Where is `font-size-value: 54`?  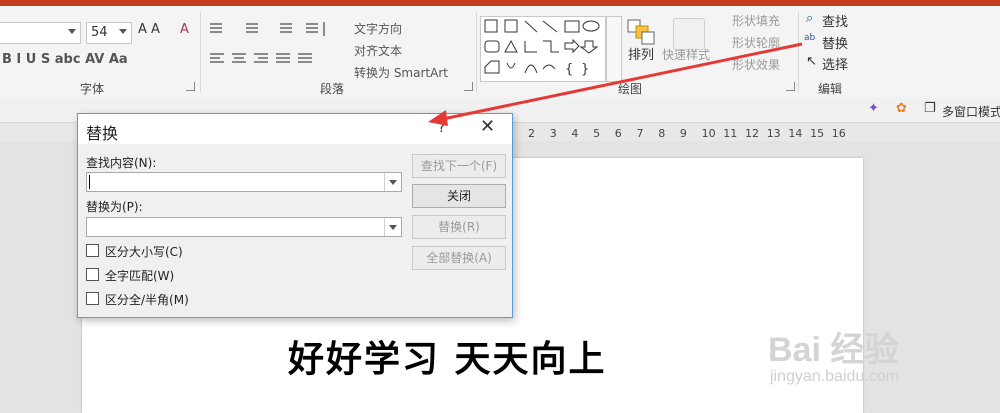 font-size-value: 54 is located at coordinates (99, 32).